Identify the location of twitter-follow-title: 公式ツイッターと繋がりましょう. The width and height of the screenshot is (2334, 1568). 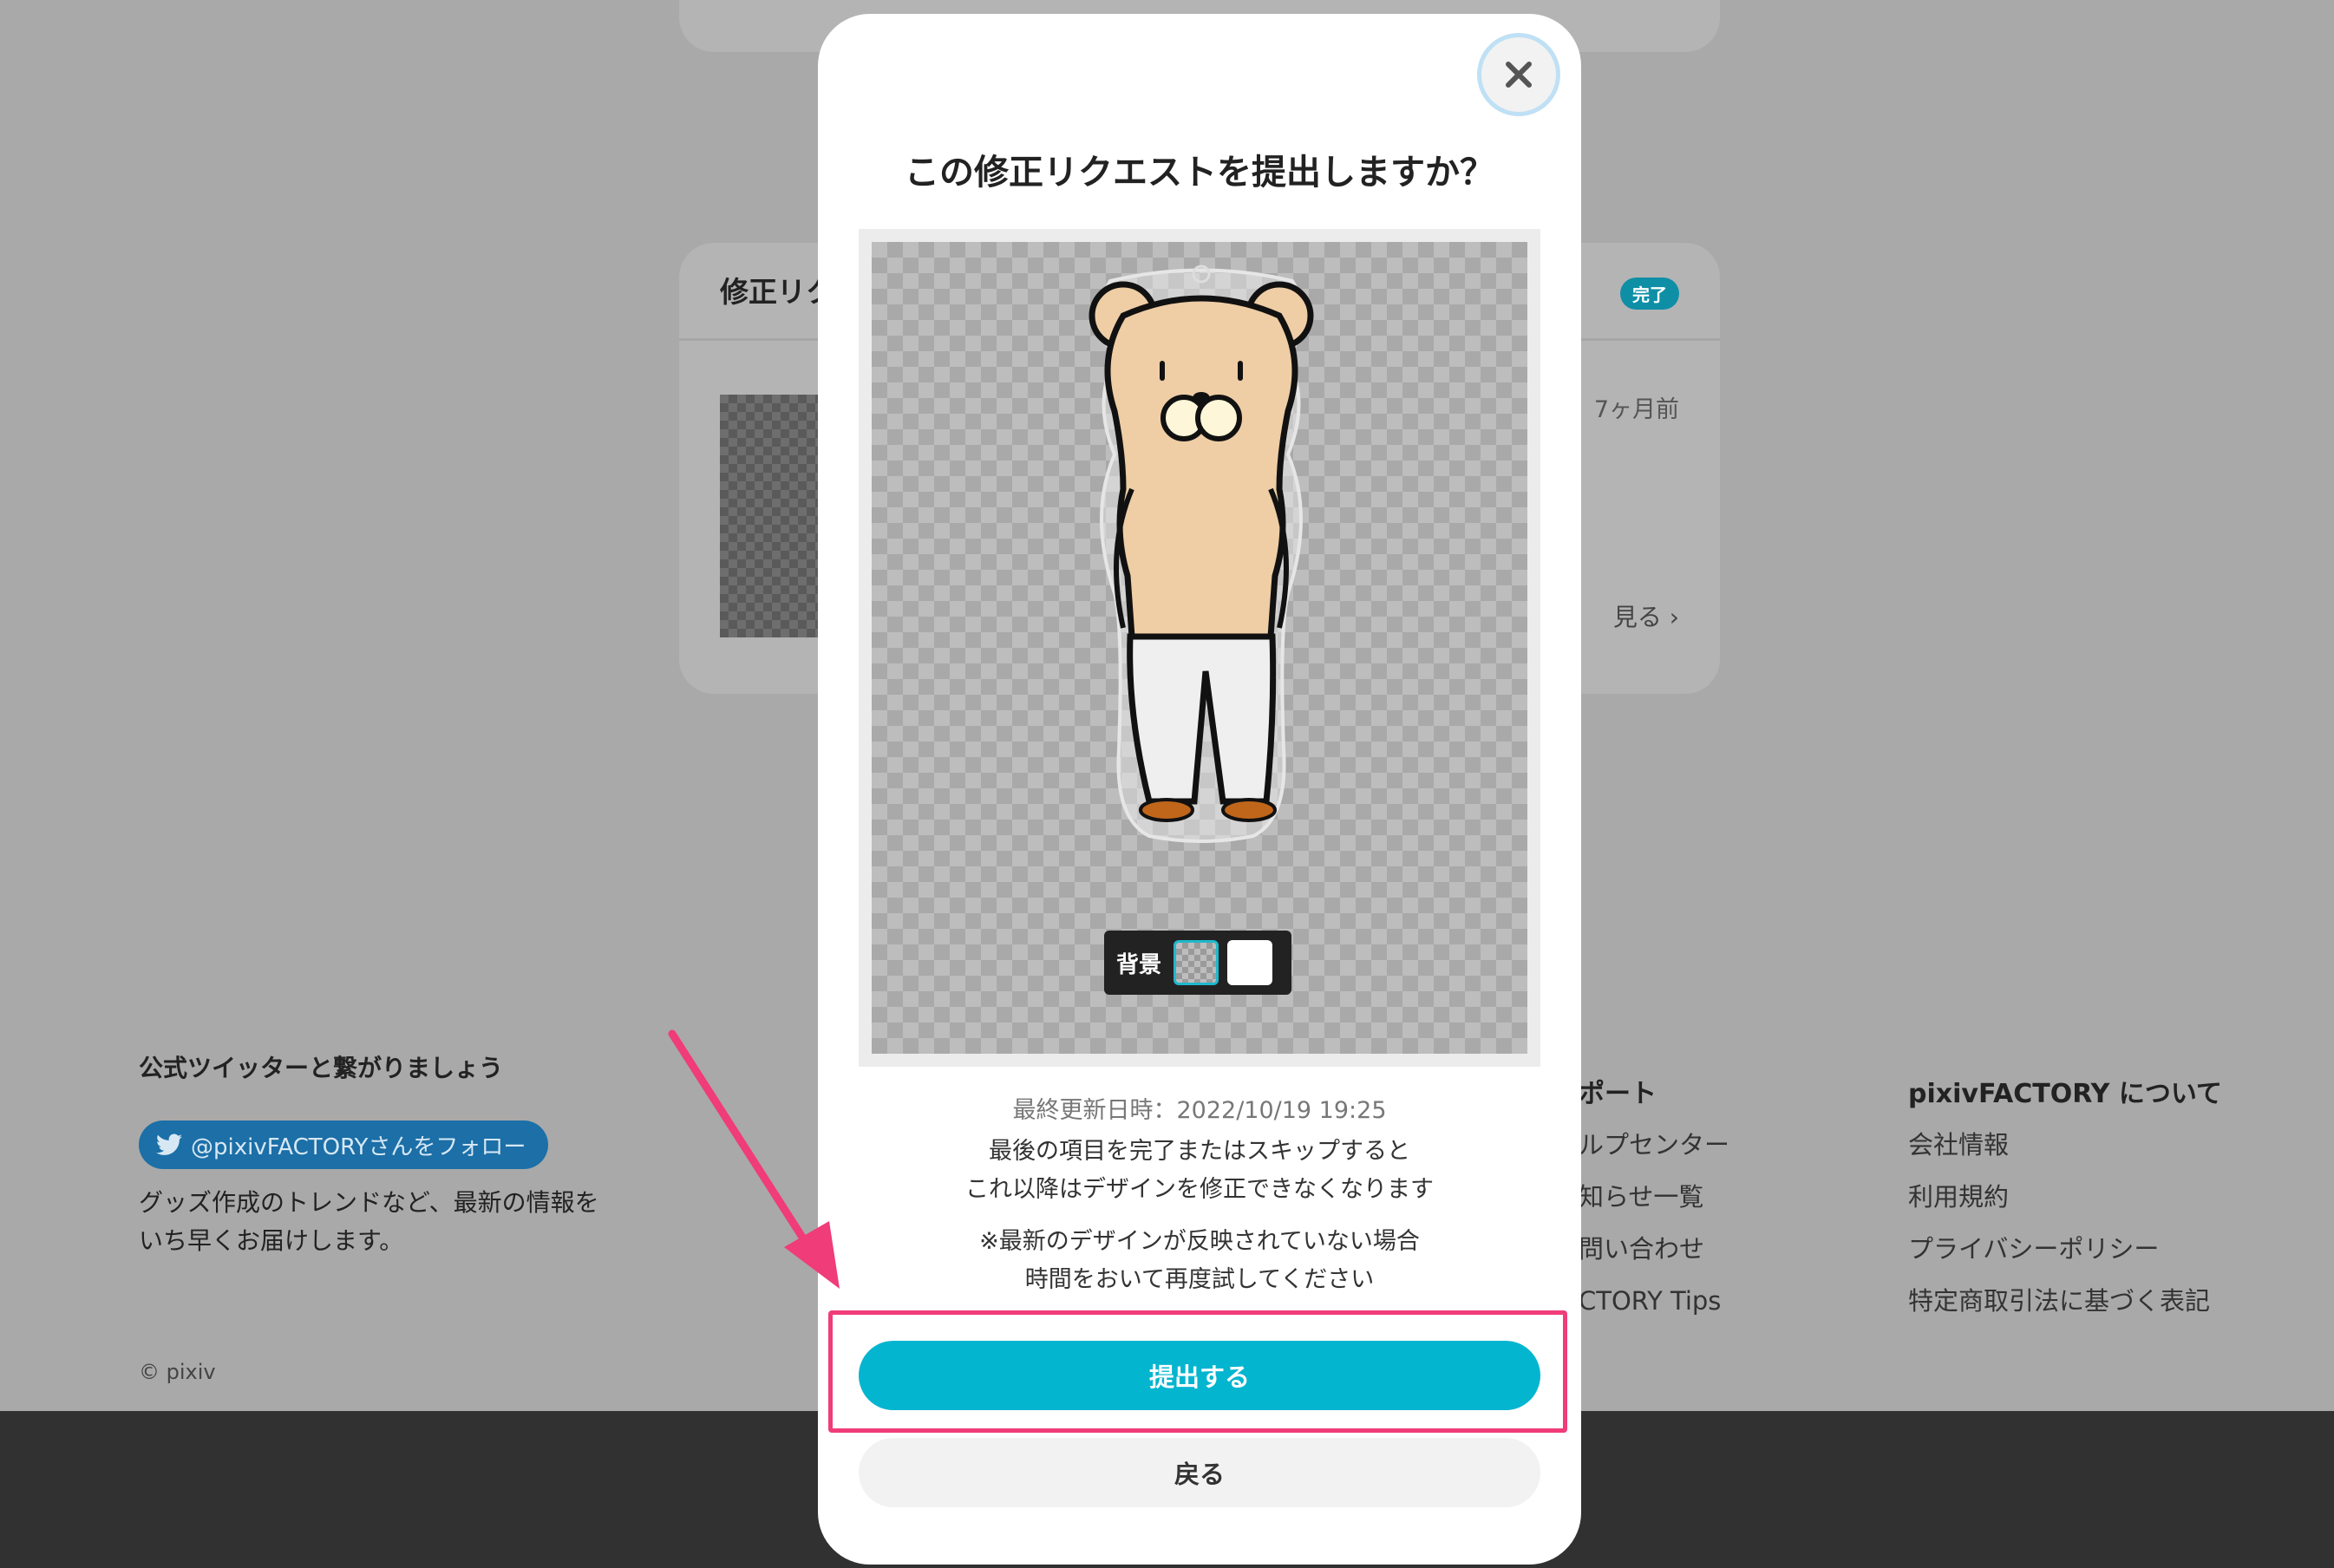
(321, 1068).